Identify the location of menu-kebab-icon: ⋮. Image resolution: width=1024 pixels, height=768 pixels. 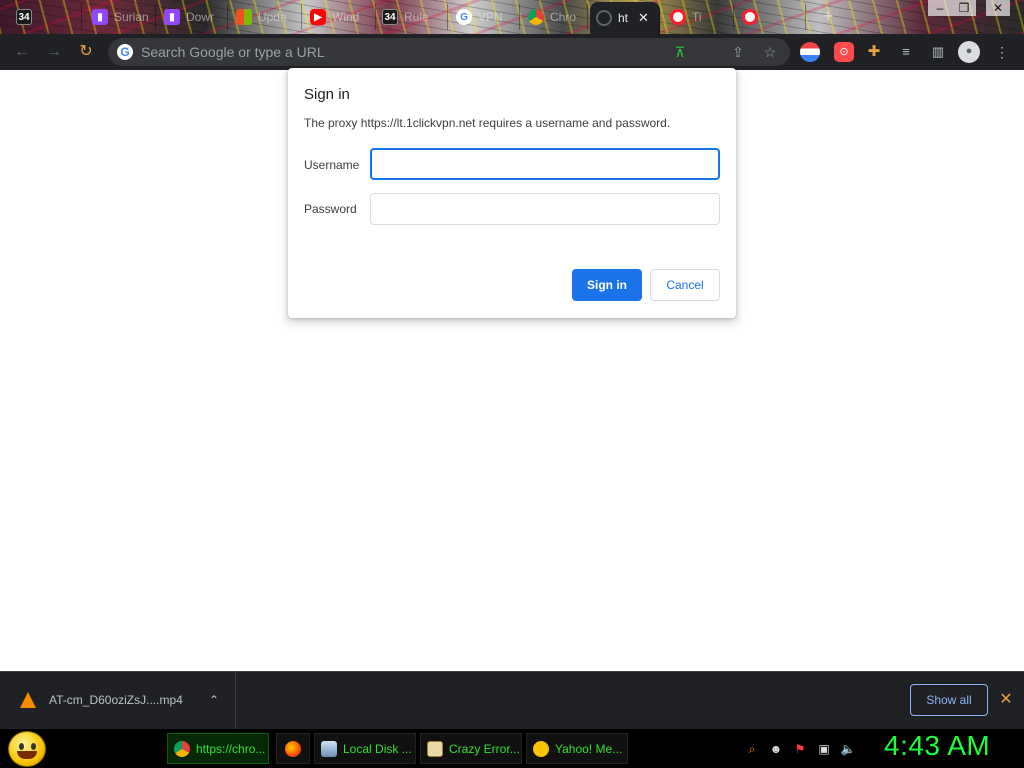
(1002, 52).